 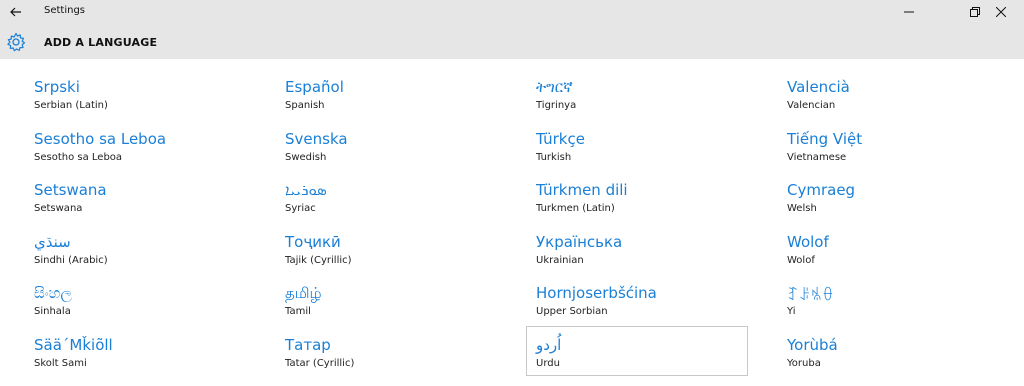 What do you see at coordinates (888, 155) in the screenshot?
I see `language-item: Tiếng Việt Vietnamese` at bounding box center [888, 155].